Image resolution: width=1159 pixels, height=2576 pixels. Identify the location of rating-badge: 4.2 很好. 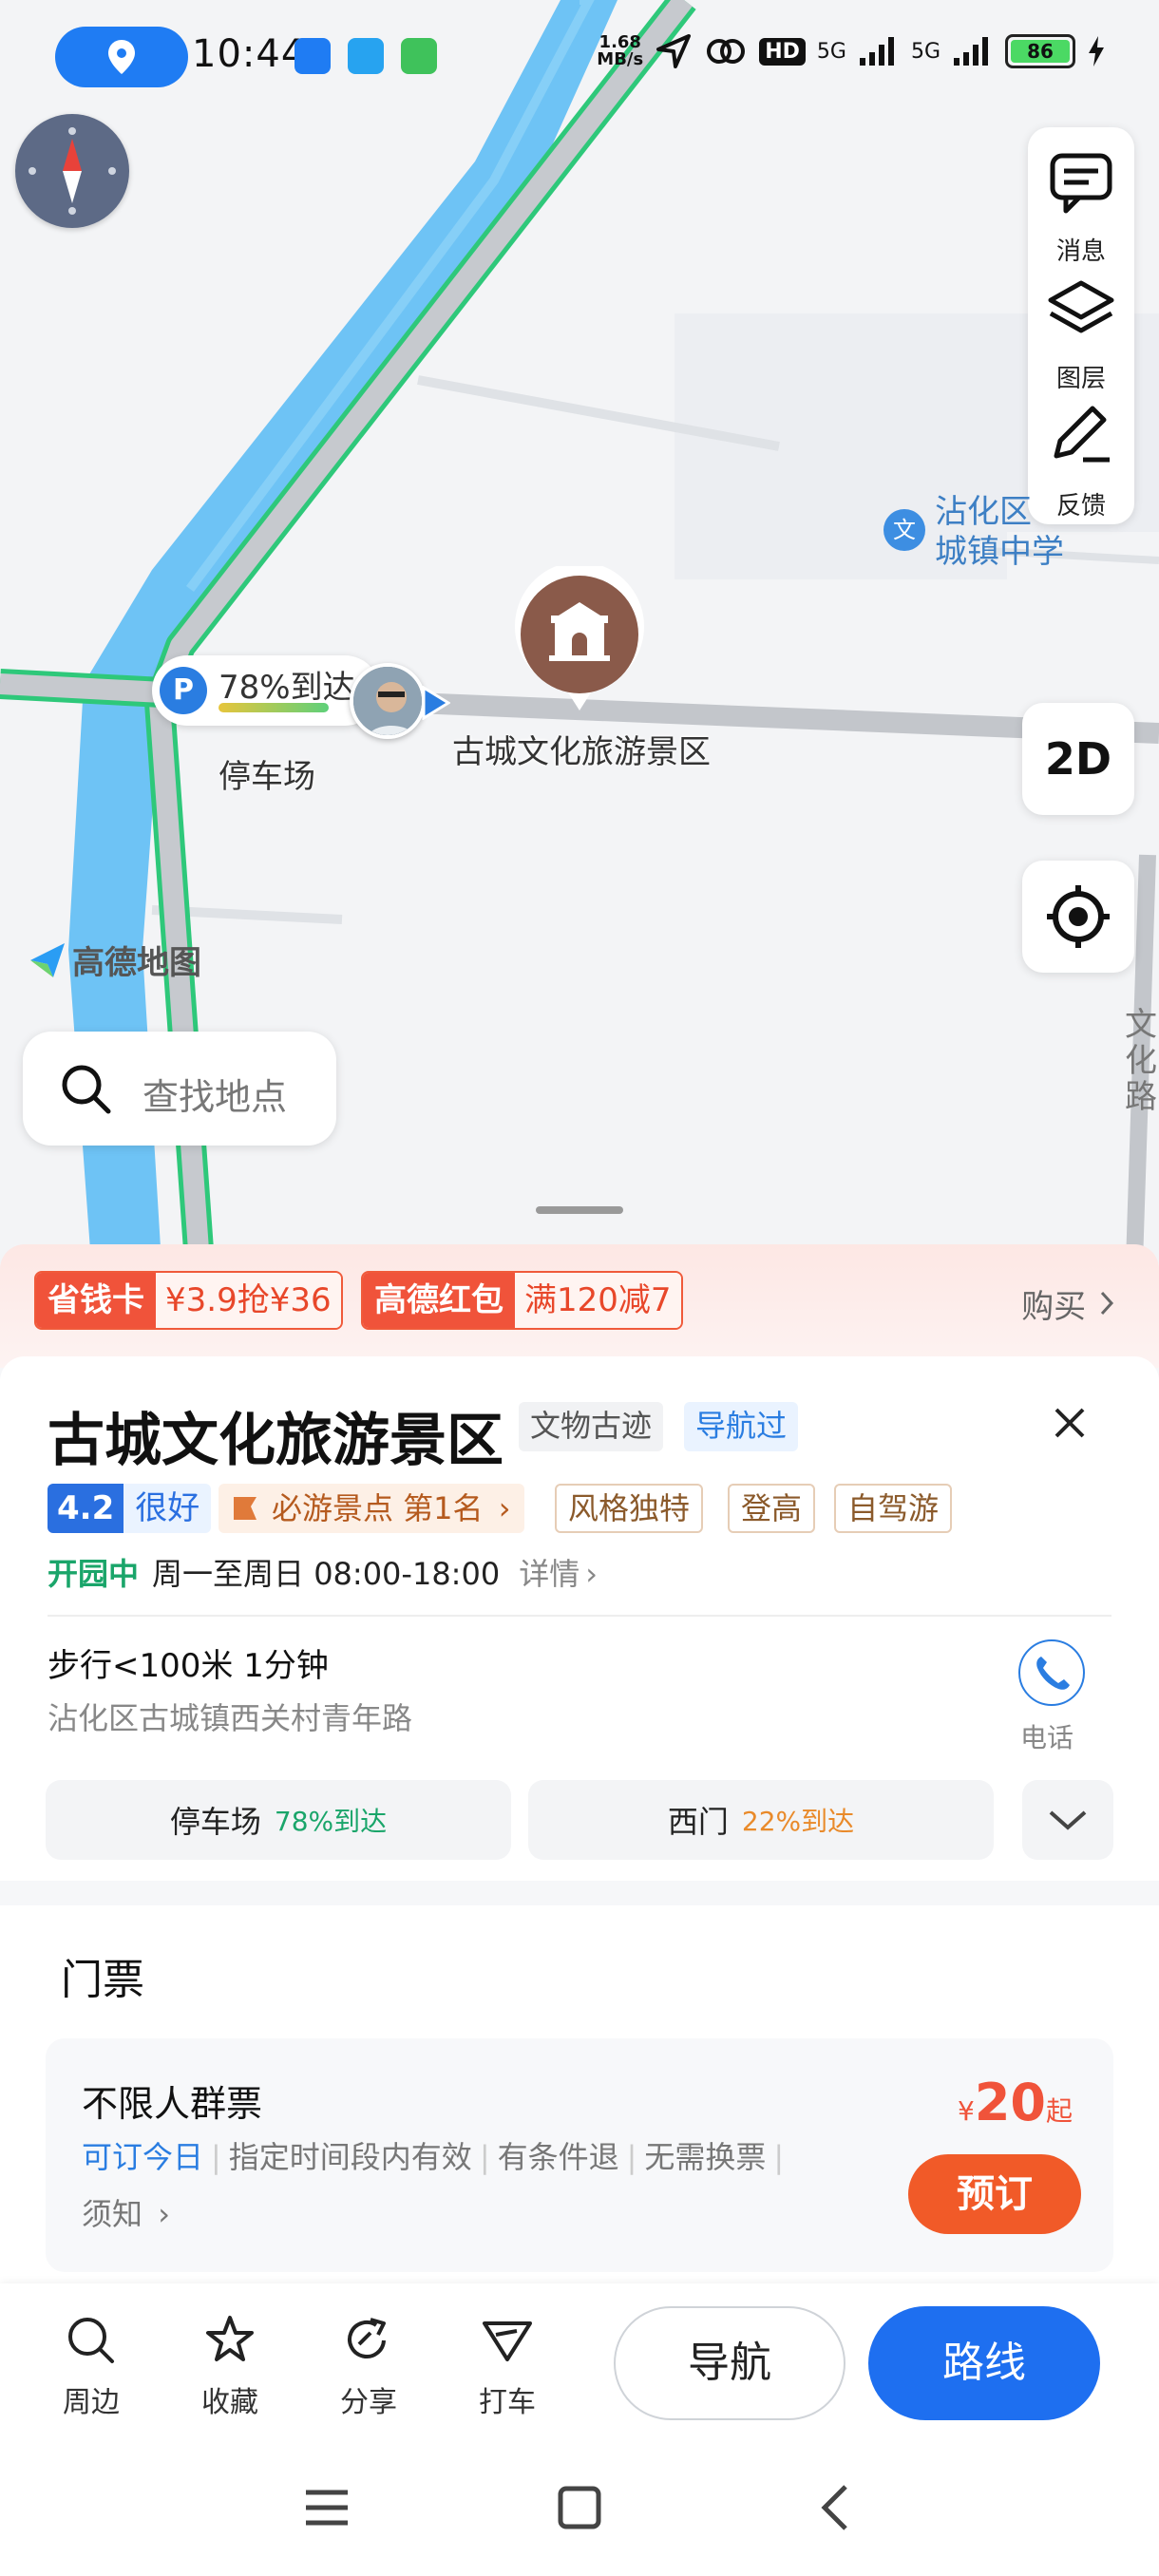
(130, 1508).